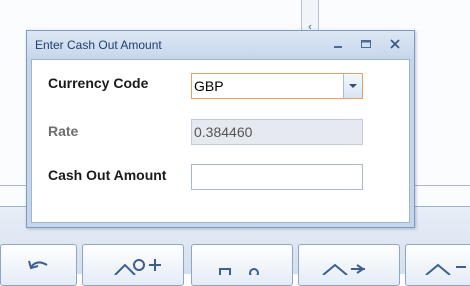  What do you see at coordinates (343, 269) in the screenshot?
I see `bank-icon` at bounding box center [343, 269].